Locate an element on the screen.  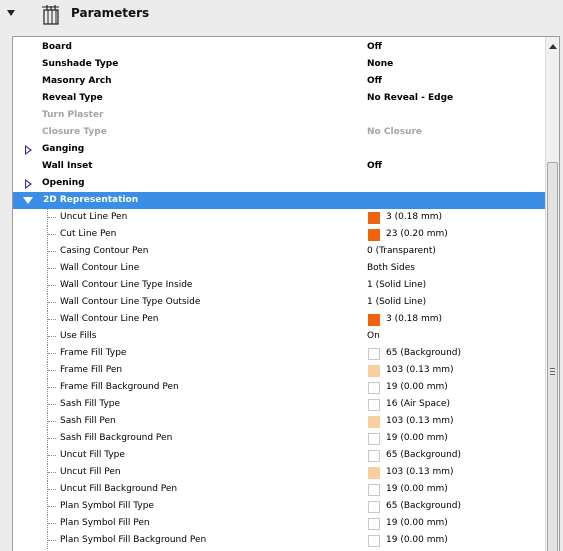
vertical-scrollbar is located at coordinates (552, 294).